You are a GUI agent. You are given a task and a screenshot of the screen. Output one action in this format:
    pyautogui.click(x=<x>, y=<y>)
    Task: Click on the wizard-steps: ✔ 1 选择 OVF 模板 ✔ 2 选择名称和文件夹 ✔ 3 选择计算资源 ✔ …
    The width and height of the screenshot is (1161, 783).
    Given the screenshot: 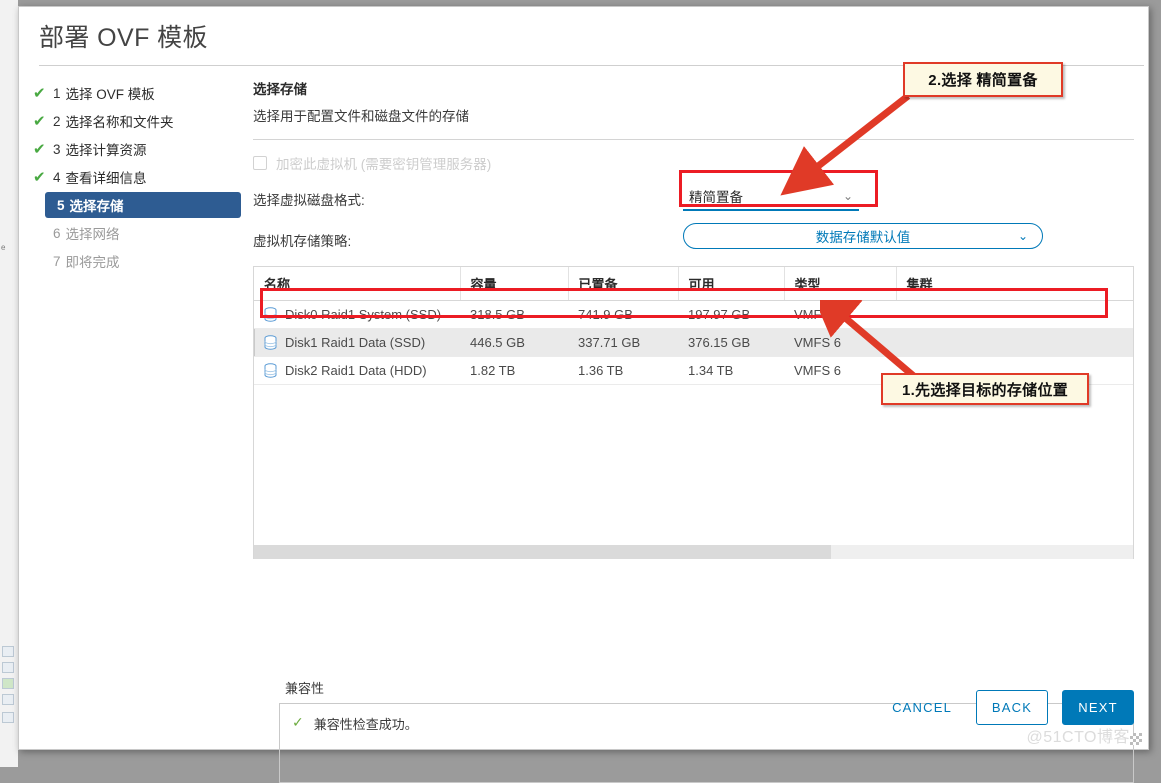 What is the action you would take?
    pyautogui.click(x=133, y=364)
    